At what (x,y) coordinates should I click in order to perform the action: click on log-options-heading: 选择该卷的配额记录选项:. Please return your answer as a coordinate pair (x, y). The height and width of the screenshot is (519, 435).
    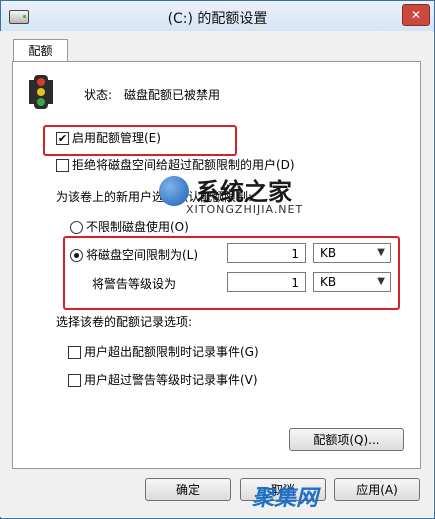
    Looking at the image, I should click on (124, 322).